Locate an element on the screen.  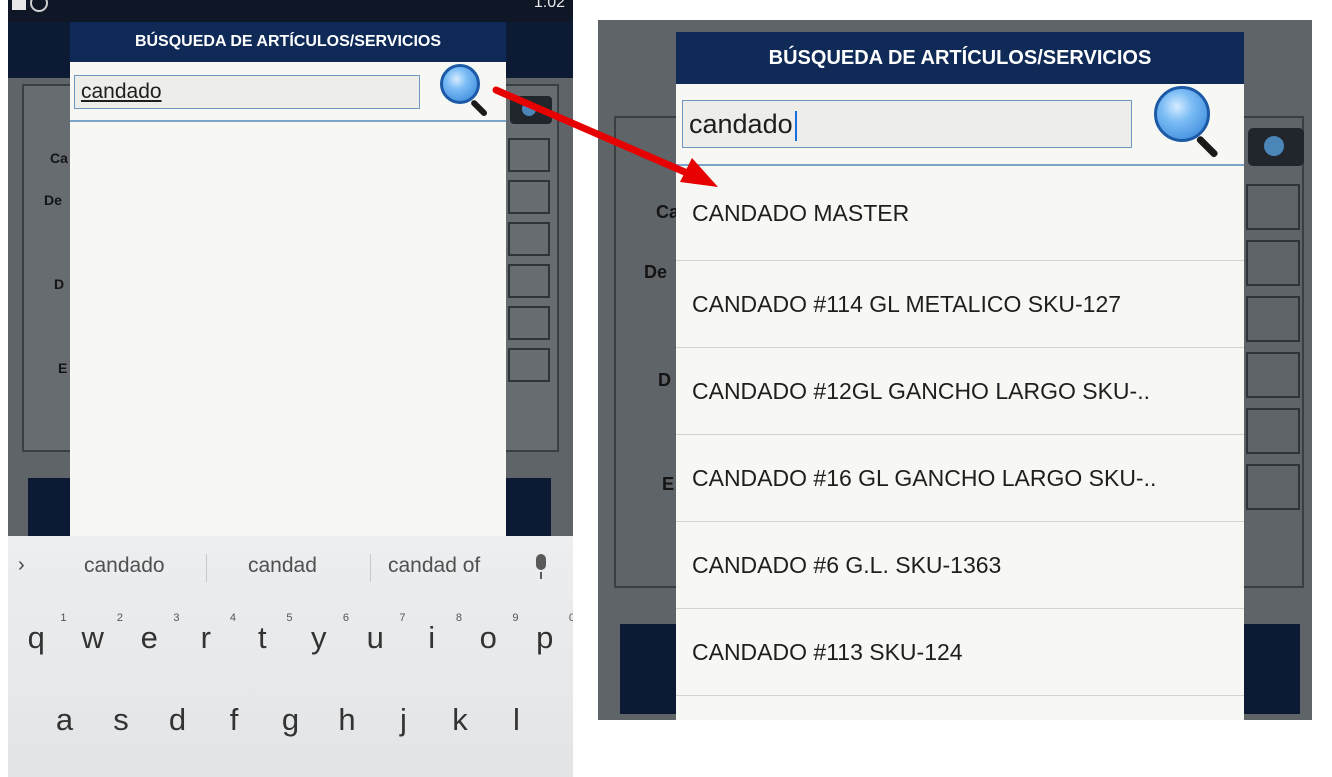
key-e: e3 is located at coordinates (150, 634).